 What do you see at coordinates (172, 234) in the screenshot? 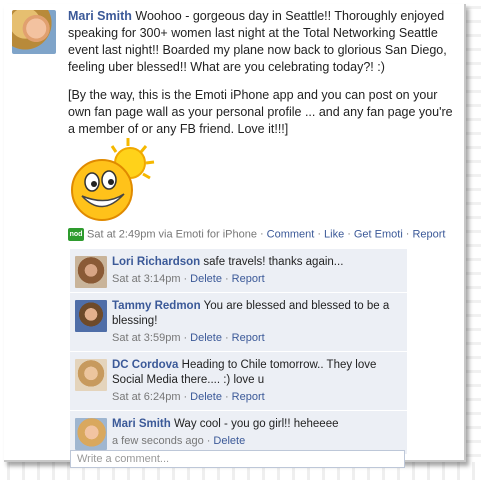
I see `post-timestamp: Sat at 2:49pm via Emoti for iPhone` at bounding box center [172, 234].